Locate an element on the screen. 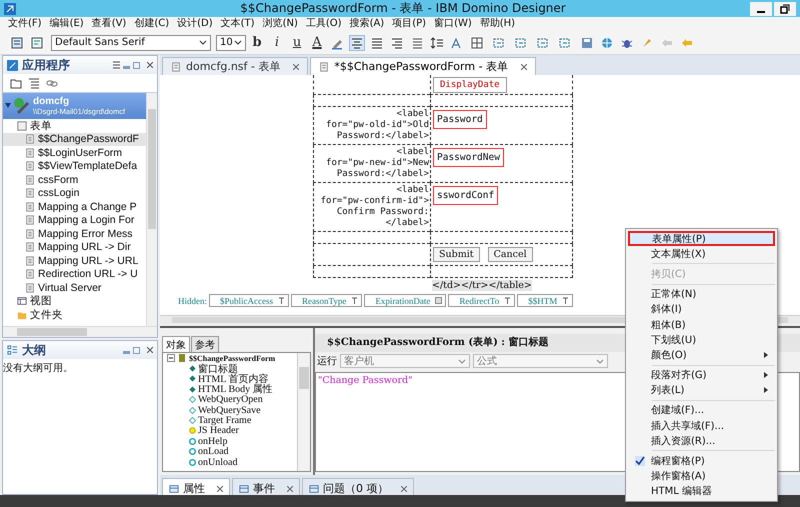 The image size is (800, 507). list-view-icon is located at coordinates (34, 83).